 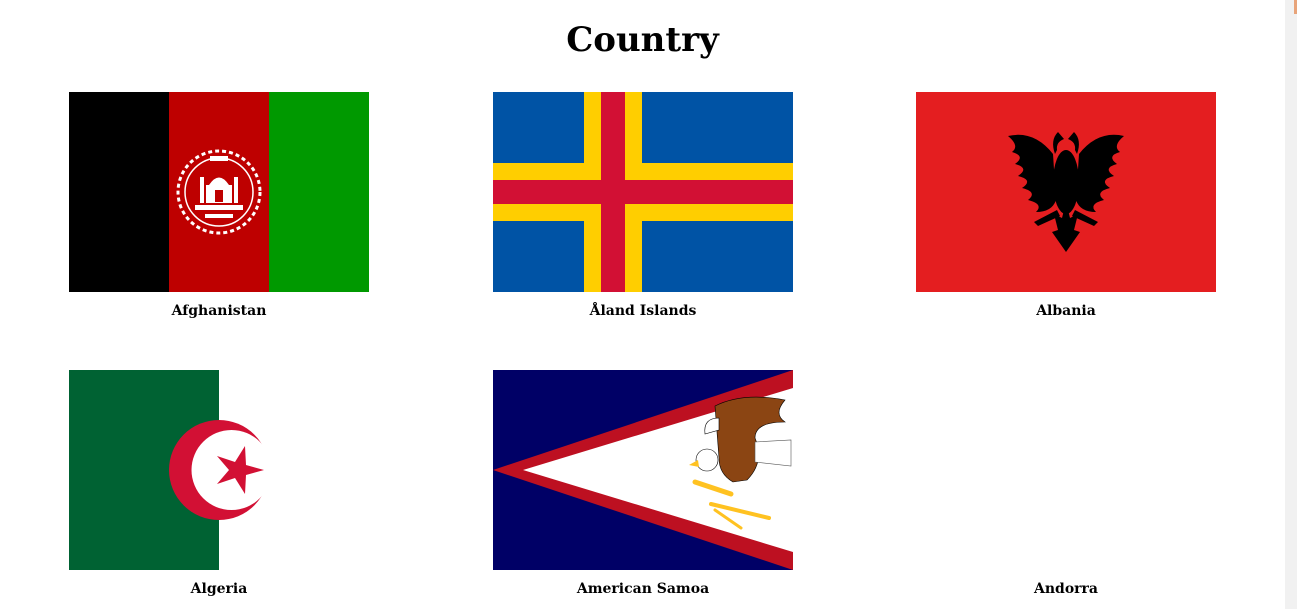 I want to click on country-card-albania: Albania, so click(x=1066, y=205).